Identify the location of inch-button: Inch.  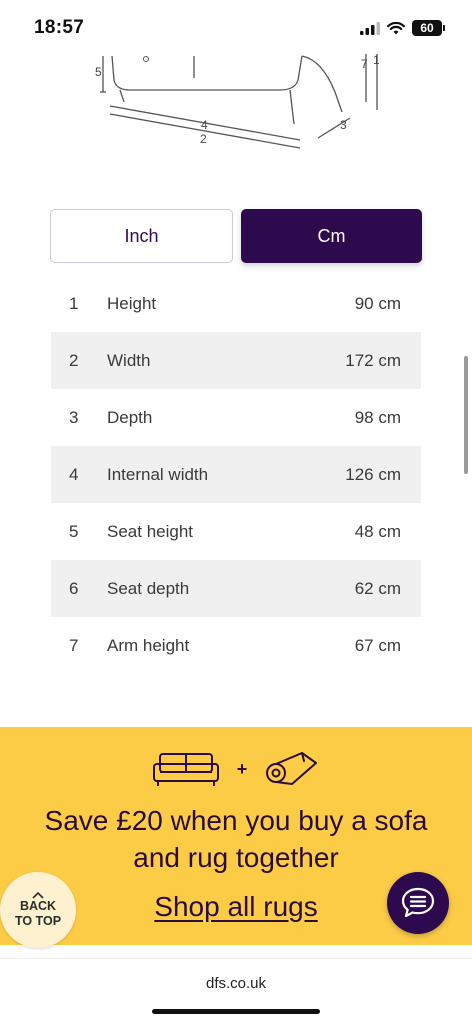
(141, 236).